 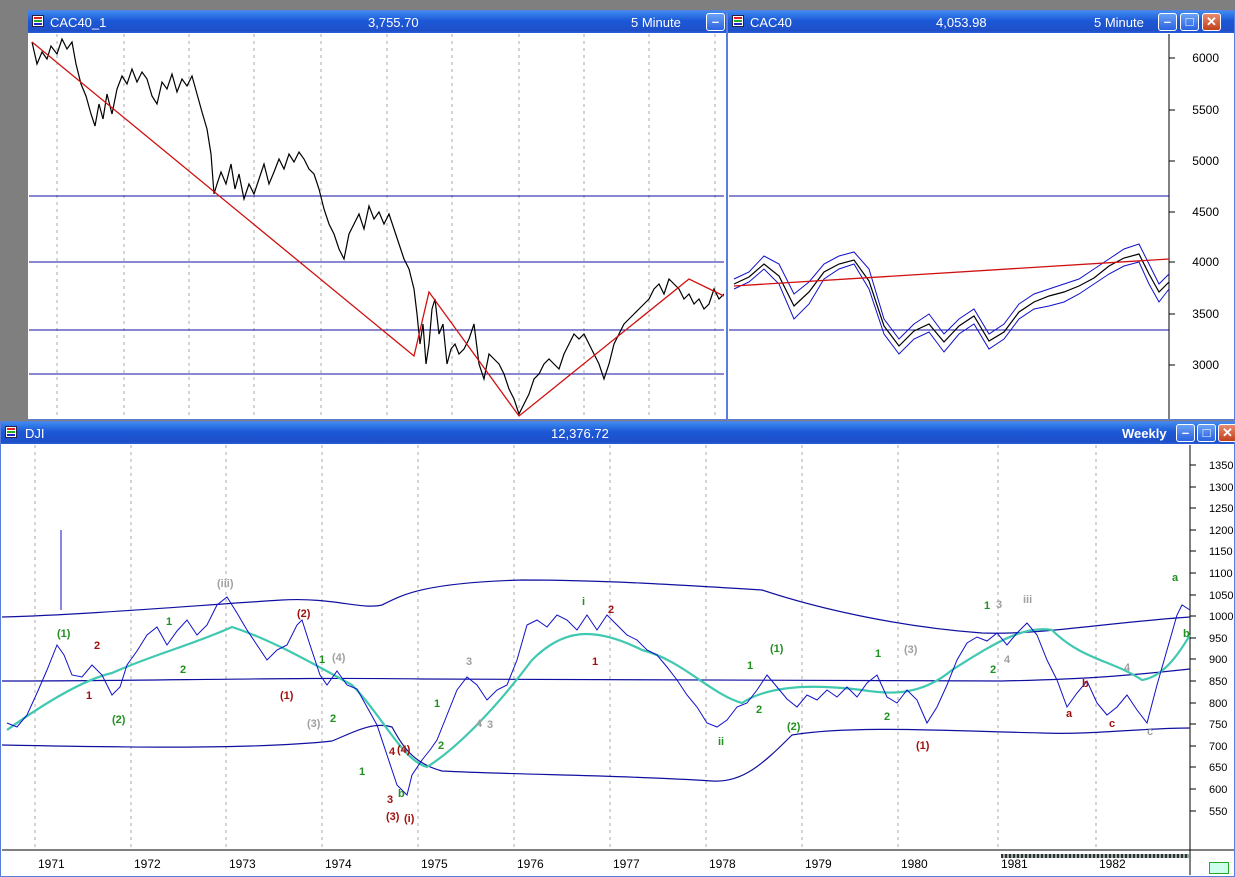 I want to click on last-price: 3,755.70, so click(x=393, y=22).